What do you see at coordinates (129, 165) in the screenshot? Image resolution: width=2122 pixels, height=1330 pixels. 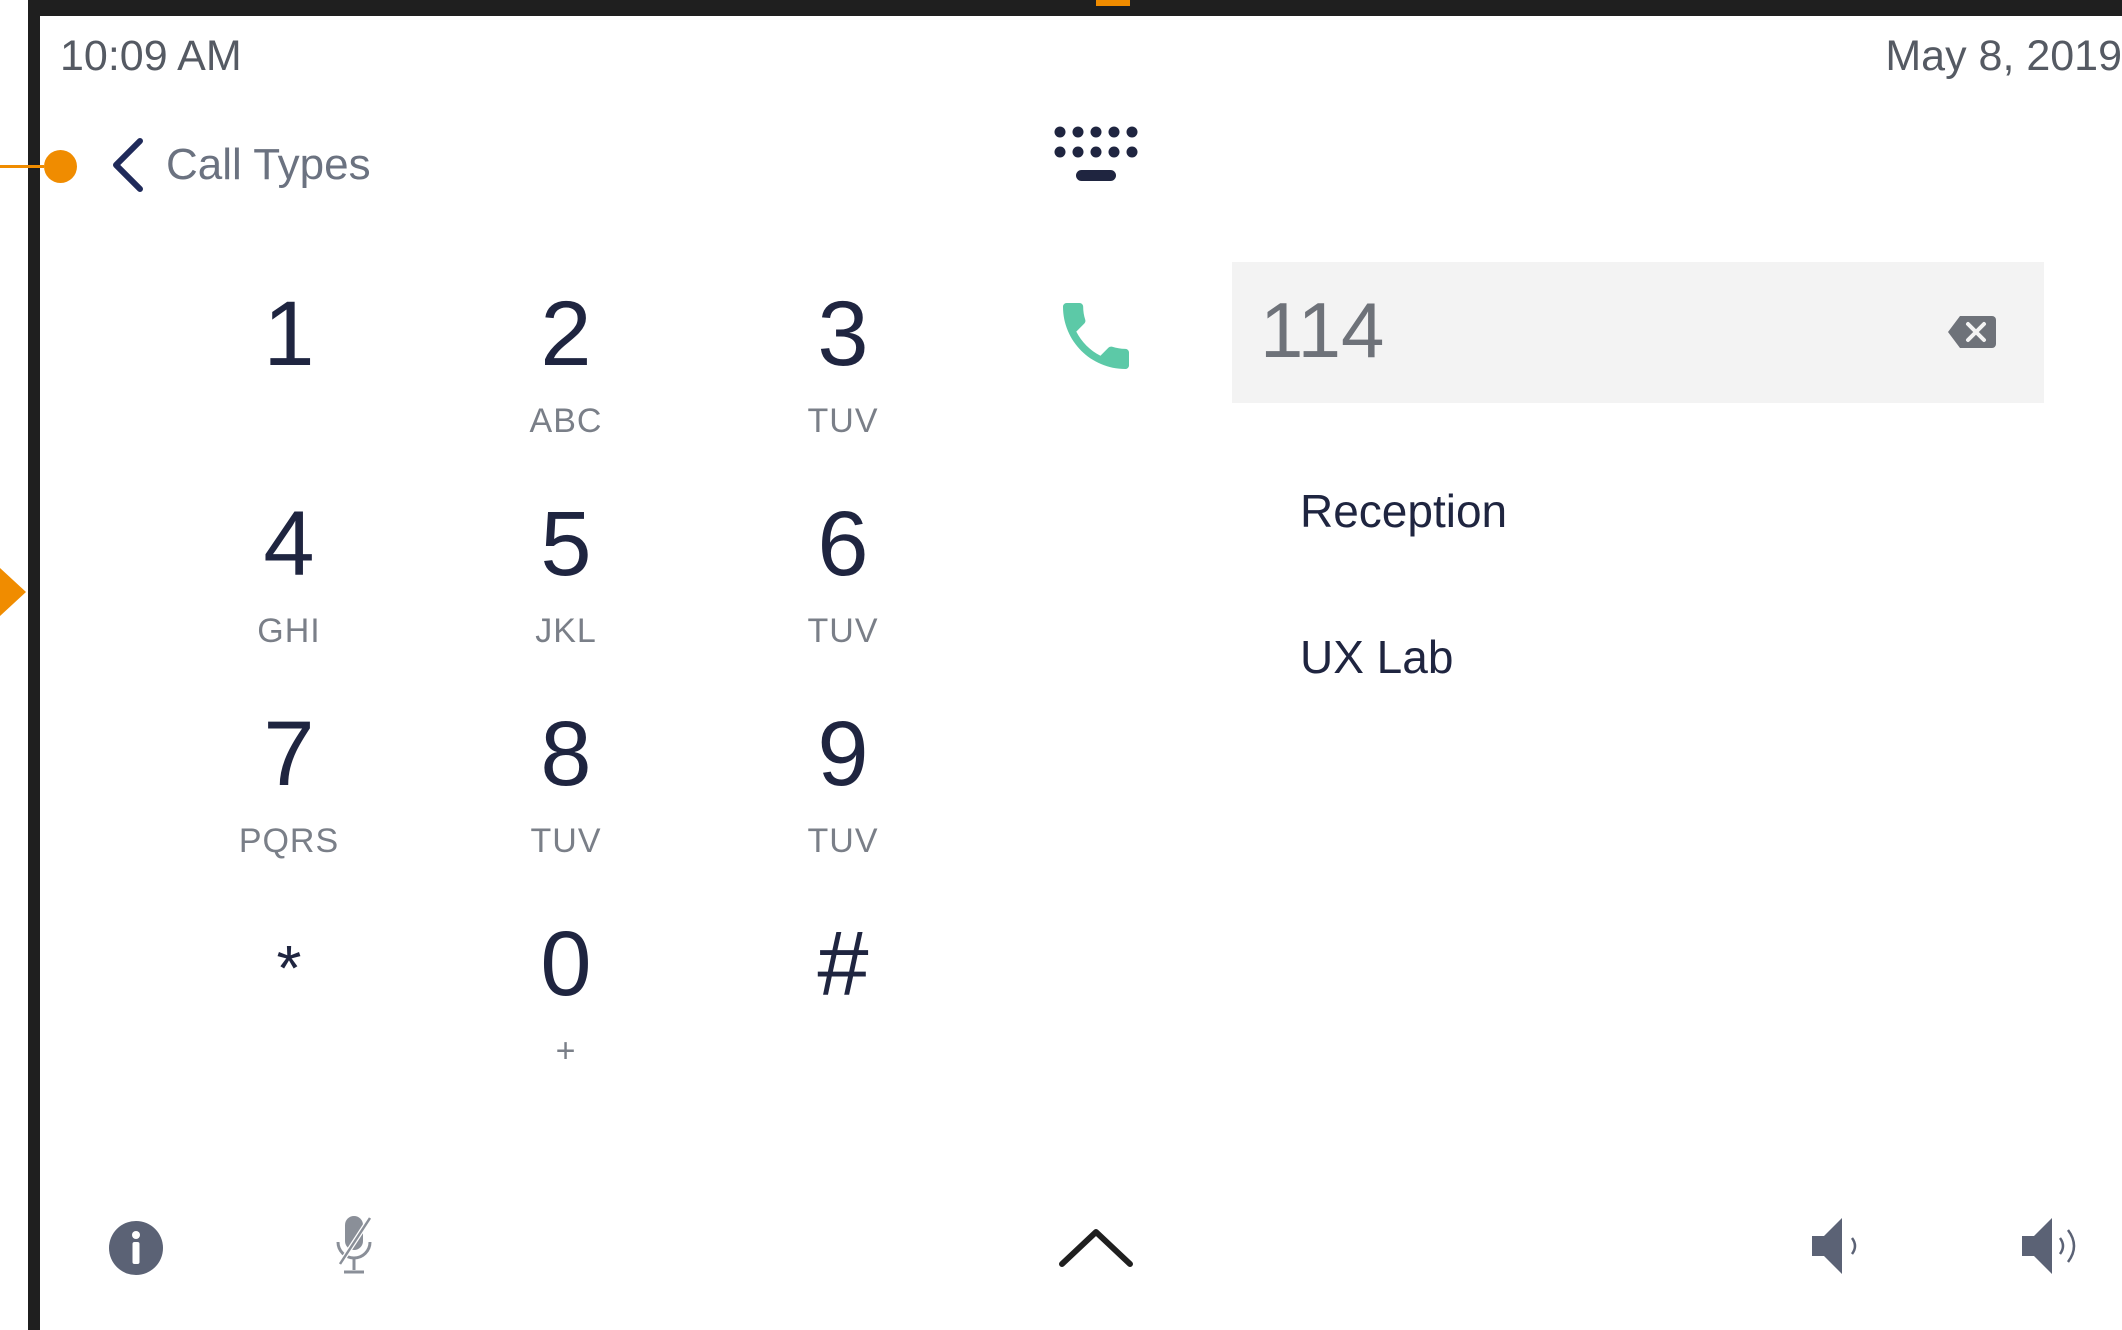 I see `chevron-left-icon` at bounding box center [129, 165].